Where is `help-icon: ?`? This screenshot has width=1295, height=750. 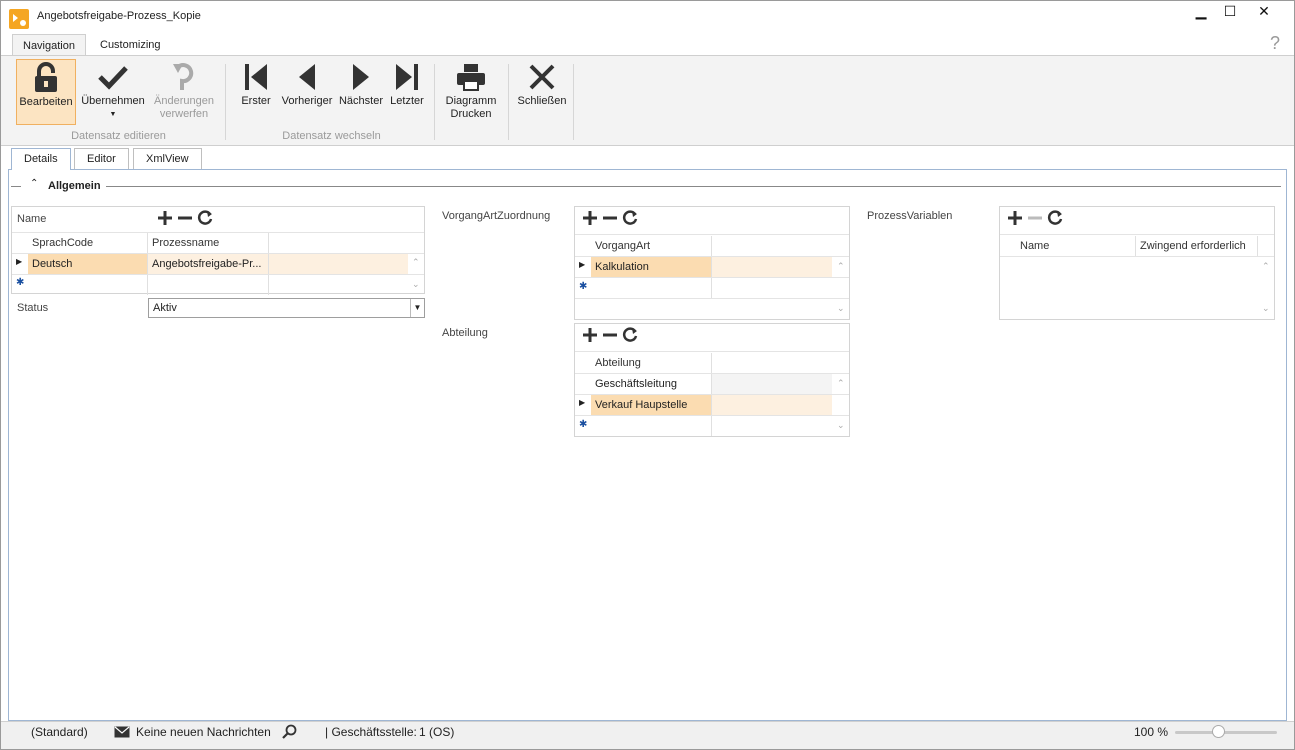
help-icon: ? is located at coordinates (1275, 43).